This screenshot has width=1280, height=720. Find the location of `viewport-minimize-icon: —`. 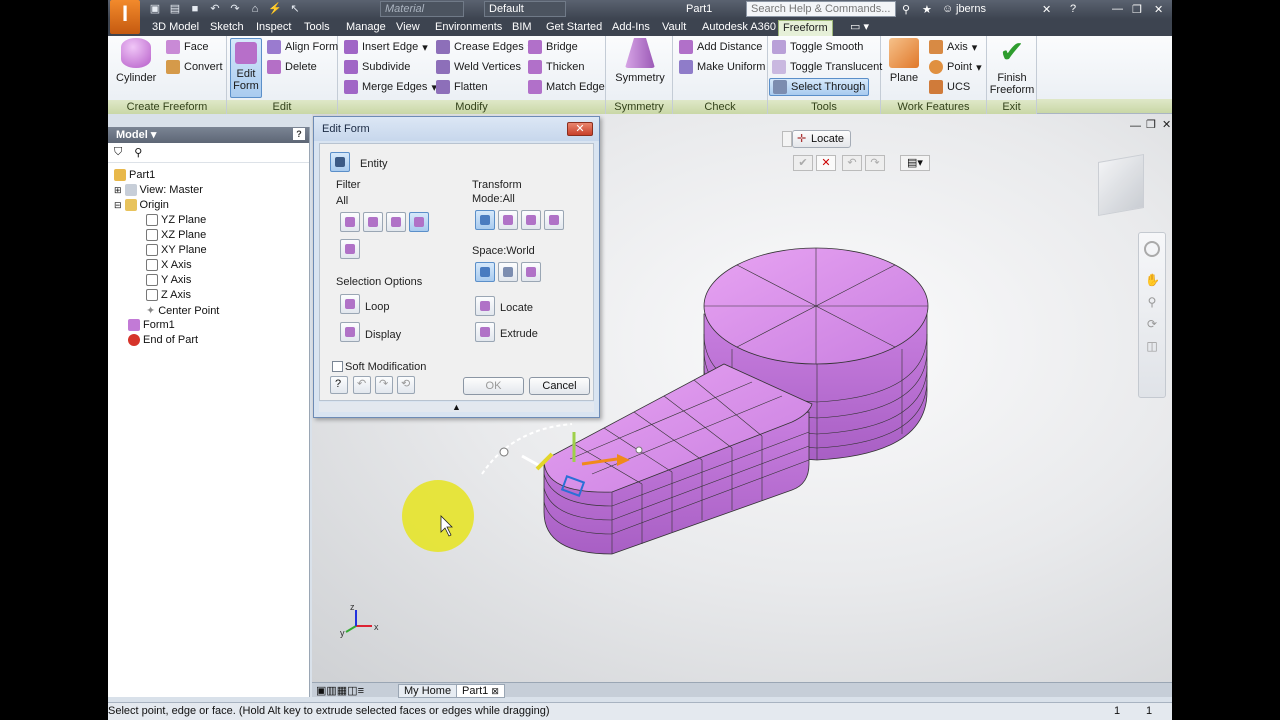

viewport-minimize-icon: — is located at coordinates (1135, 126).